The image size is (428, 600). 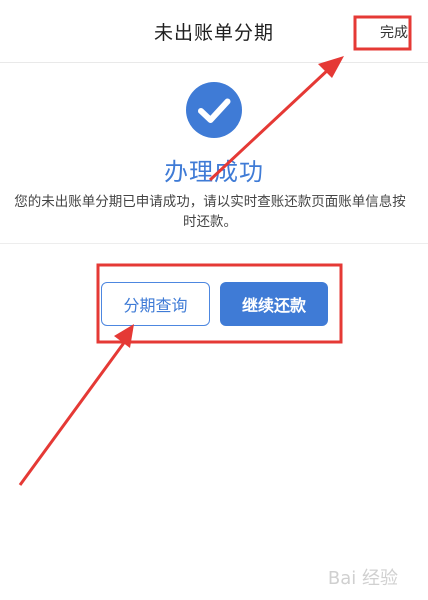 What do you see at coordinates (210, 212) in the screenshot?
I see `success-description: 您的未出账单分期已申请成功，请以实时查账还款页面账单信息按时还款。` at bounding box center [210, 212].